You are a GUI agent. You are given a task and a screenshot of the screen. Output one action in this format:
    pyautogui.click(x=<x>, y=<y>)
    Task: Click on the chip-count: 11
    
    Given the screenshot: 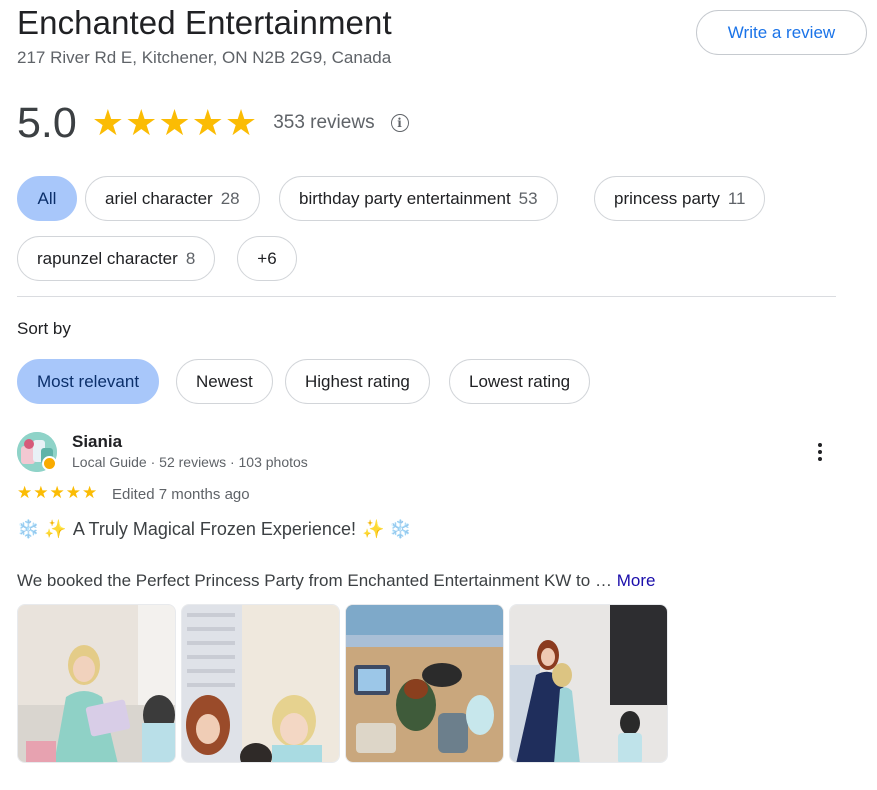 What is the action you would take?
    pyautogui.click(x=736, y=198)
    